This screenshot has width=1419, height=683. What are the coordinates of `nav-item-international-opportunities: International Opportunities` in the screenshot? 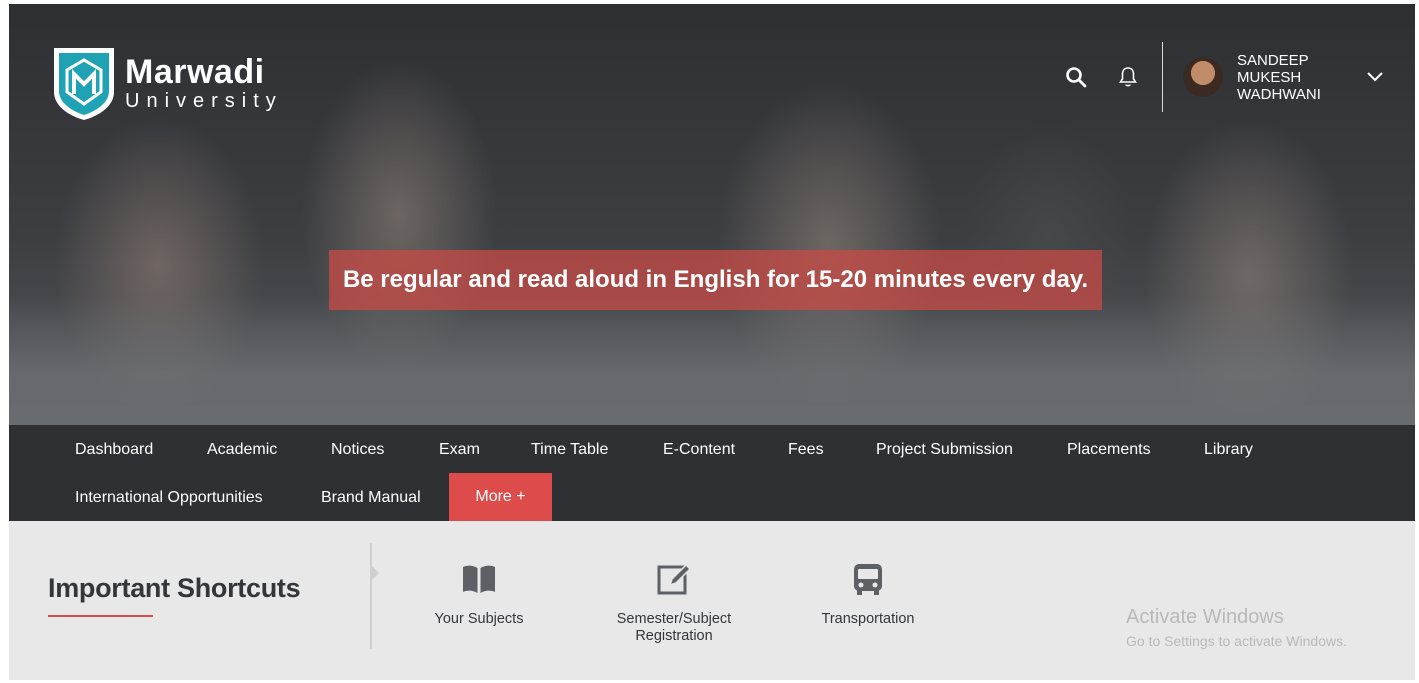 It's located at (169, 498).